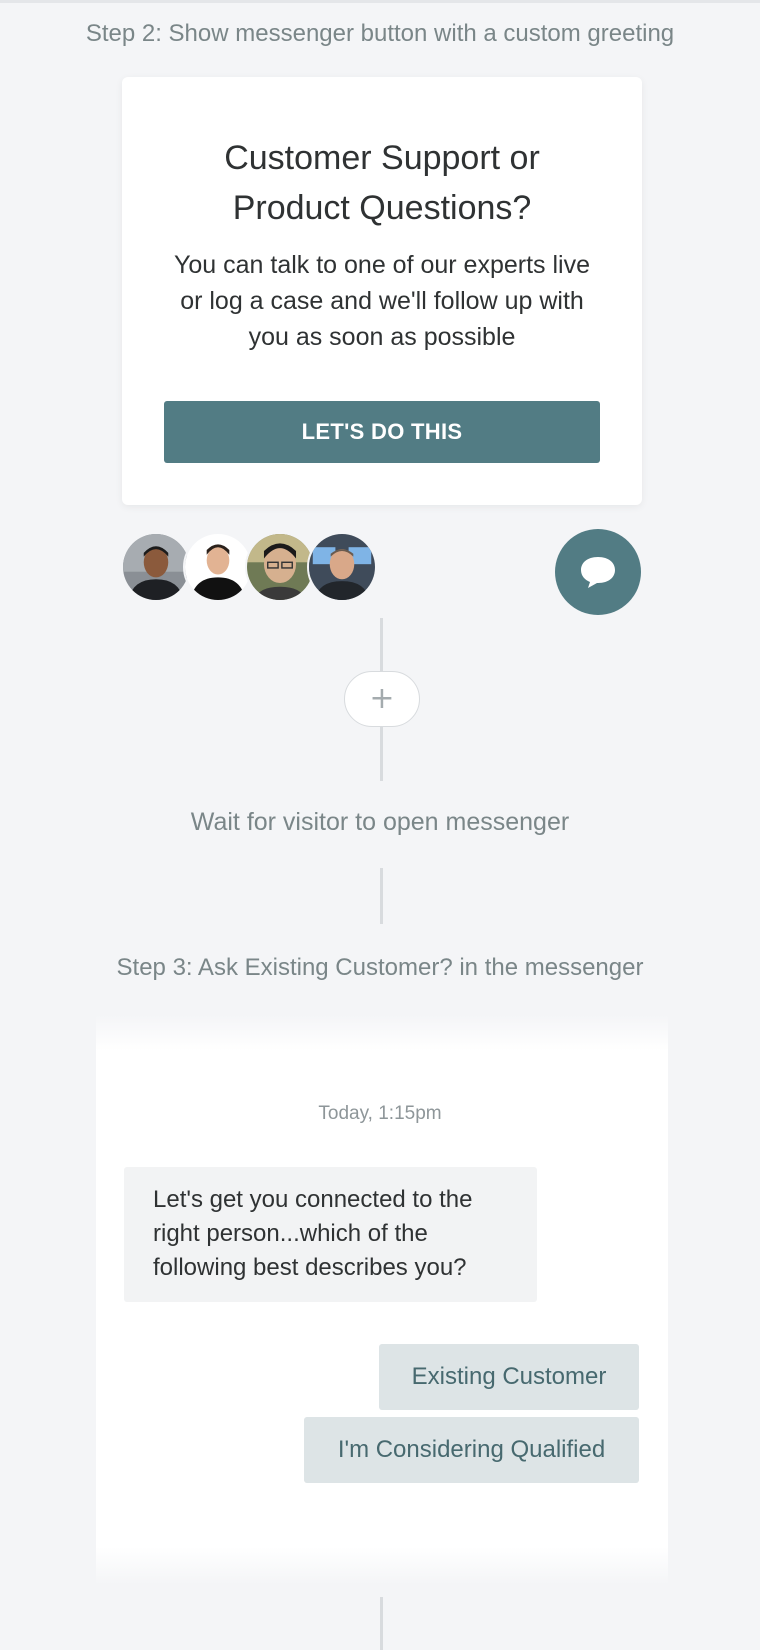 The image size is (760, 1650). I want to click on message-timestamp: Today, 1:15pm, so click(380, 1113).